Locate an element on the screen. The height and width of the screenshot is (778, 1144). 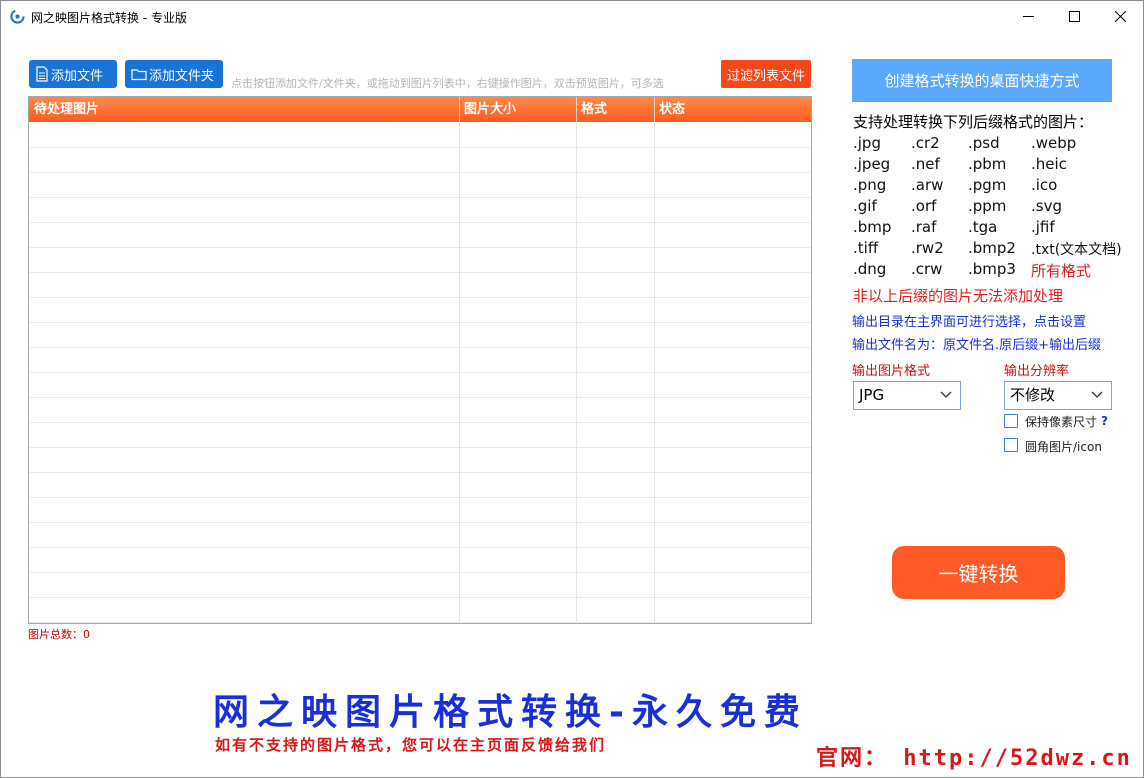
minimize-button is located at coordinates (1028, 16).